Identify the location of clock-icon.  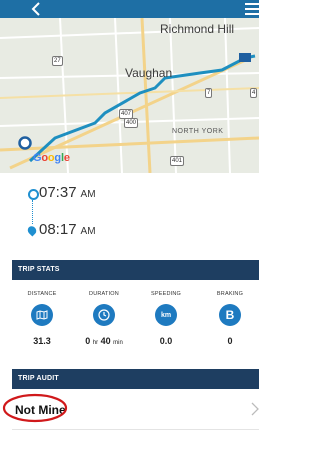
(104, 315).